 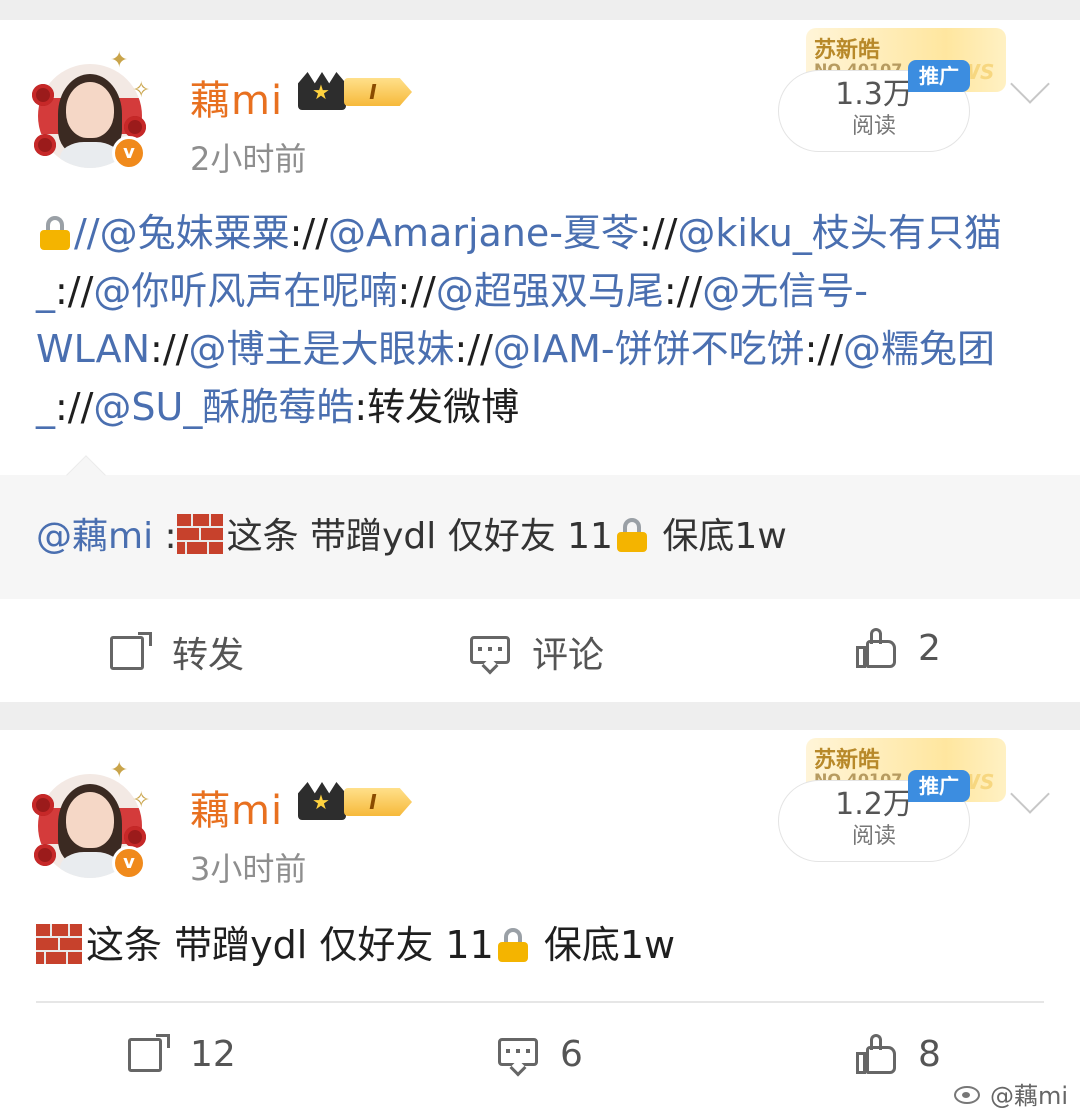 What do you see at coordinates (321, 349) in the screenshot?
I see `mention-link: @博主是大眼妹` at bounding box center [321, 349].